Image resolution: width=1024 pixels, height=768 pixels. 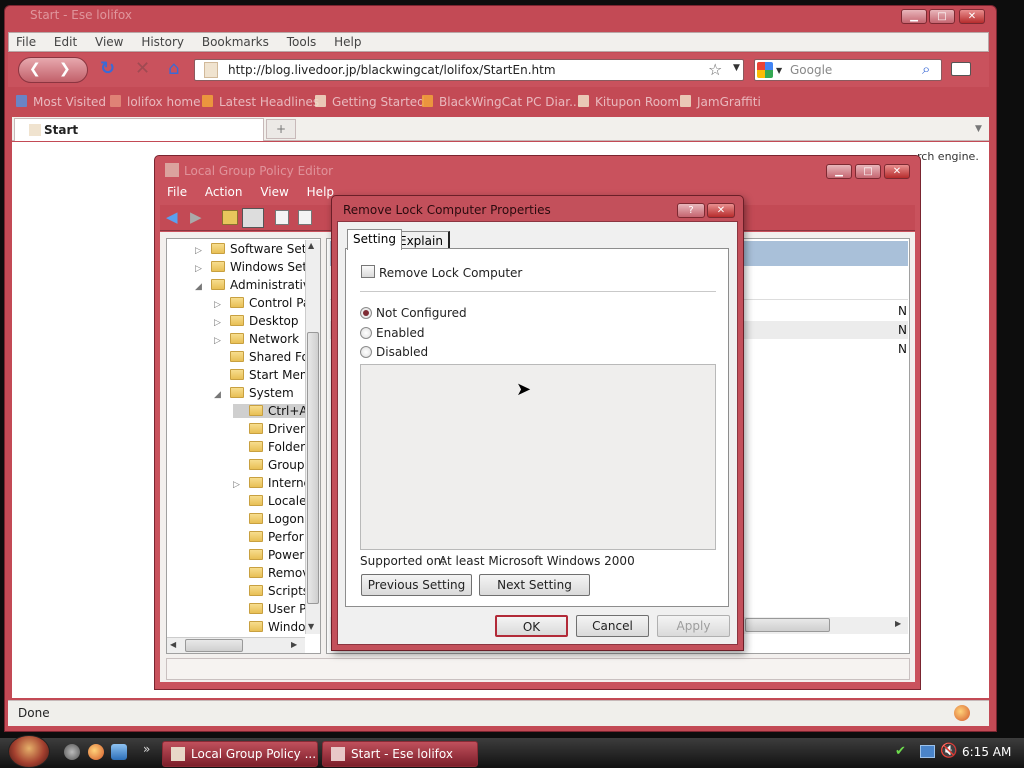 I want to click on gpe-maximize-button: □, so click(x=868, y=171).